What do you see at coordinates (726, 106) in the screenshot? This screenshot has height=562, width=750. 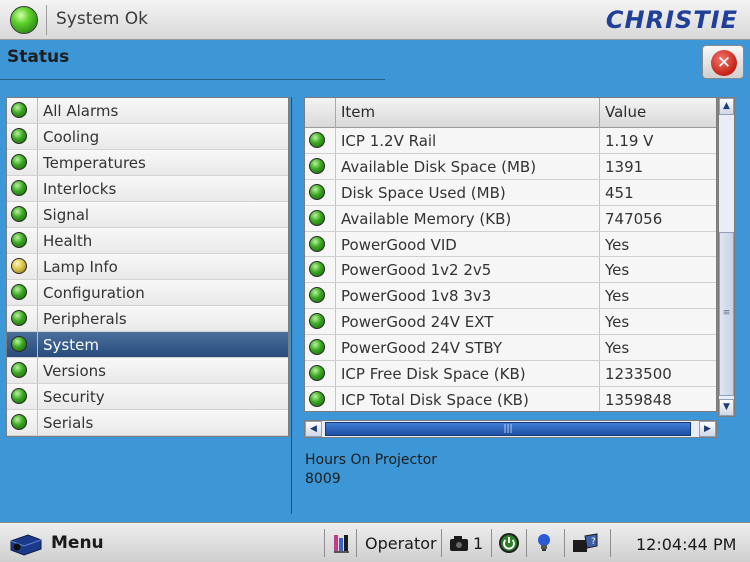 I see `scroll-up-button: ▲` at bounding box center [726, 106].